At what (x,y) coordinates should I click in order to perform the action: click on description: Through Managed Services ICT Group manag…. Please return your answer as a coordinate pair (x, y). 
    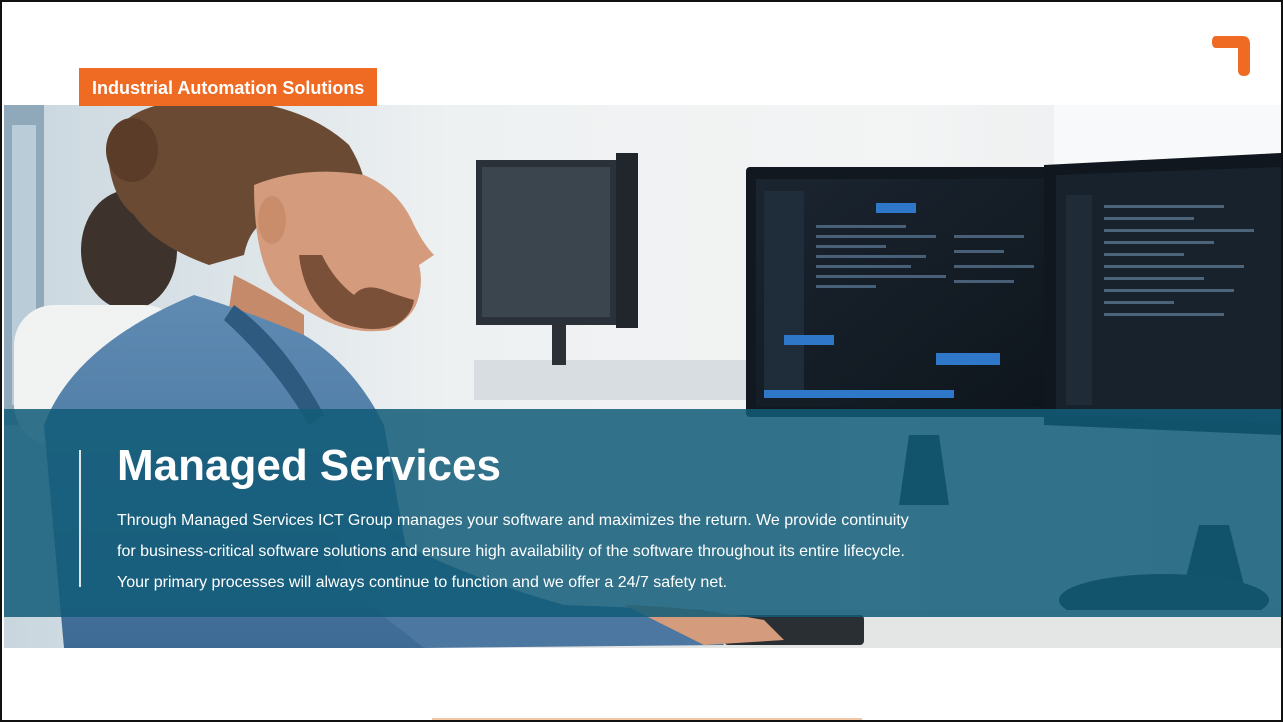
    Looking at the image, I should click on (587, 551).